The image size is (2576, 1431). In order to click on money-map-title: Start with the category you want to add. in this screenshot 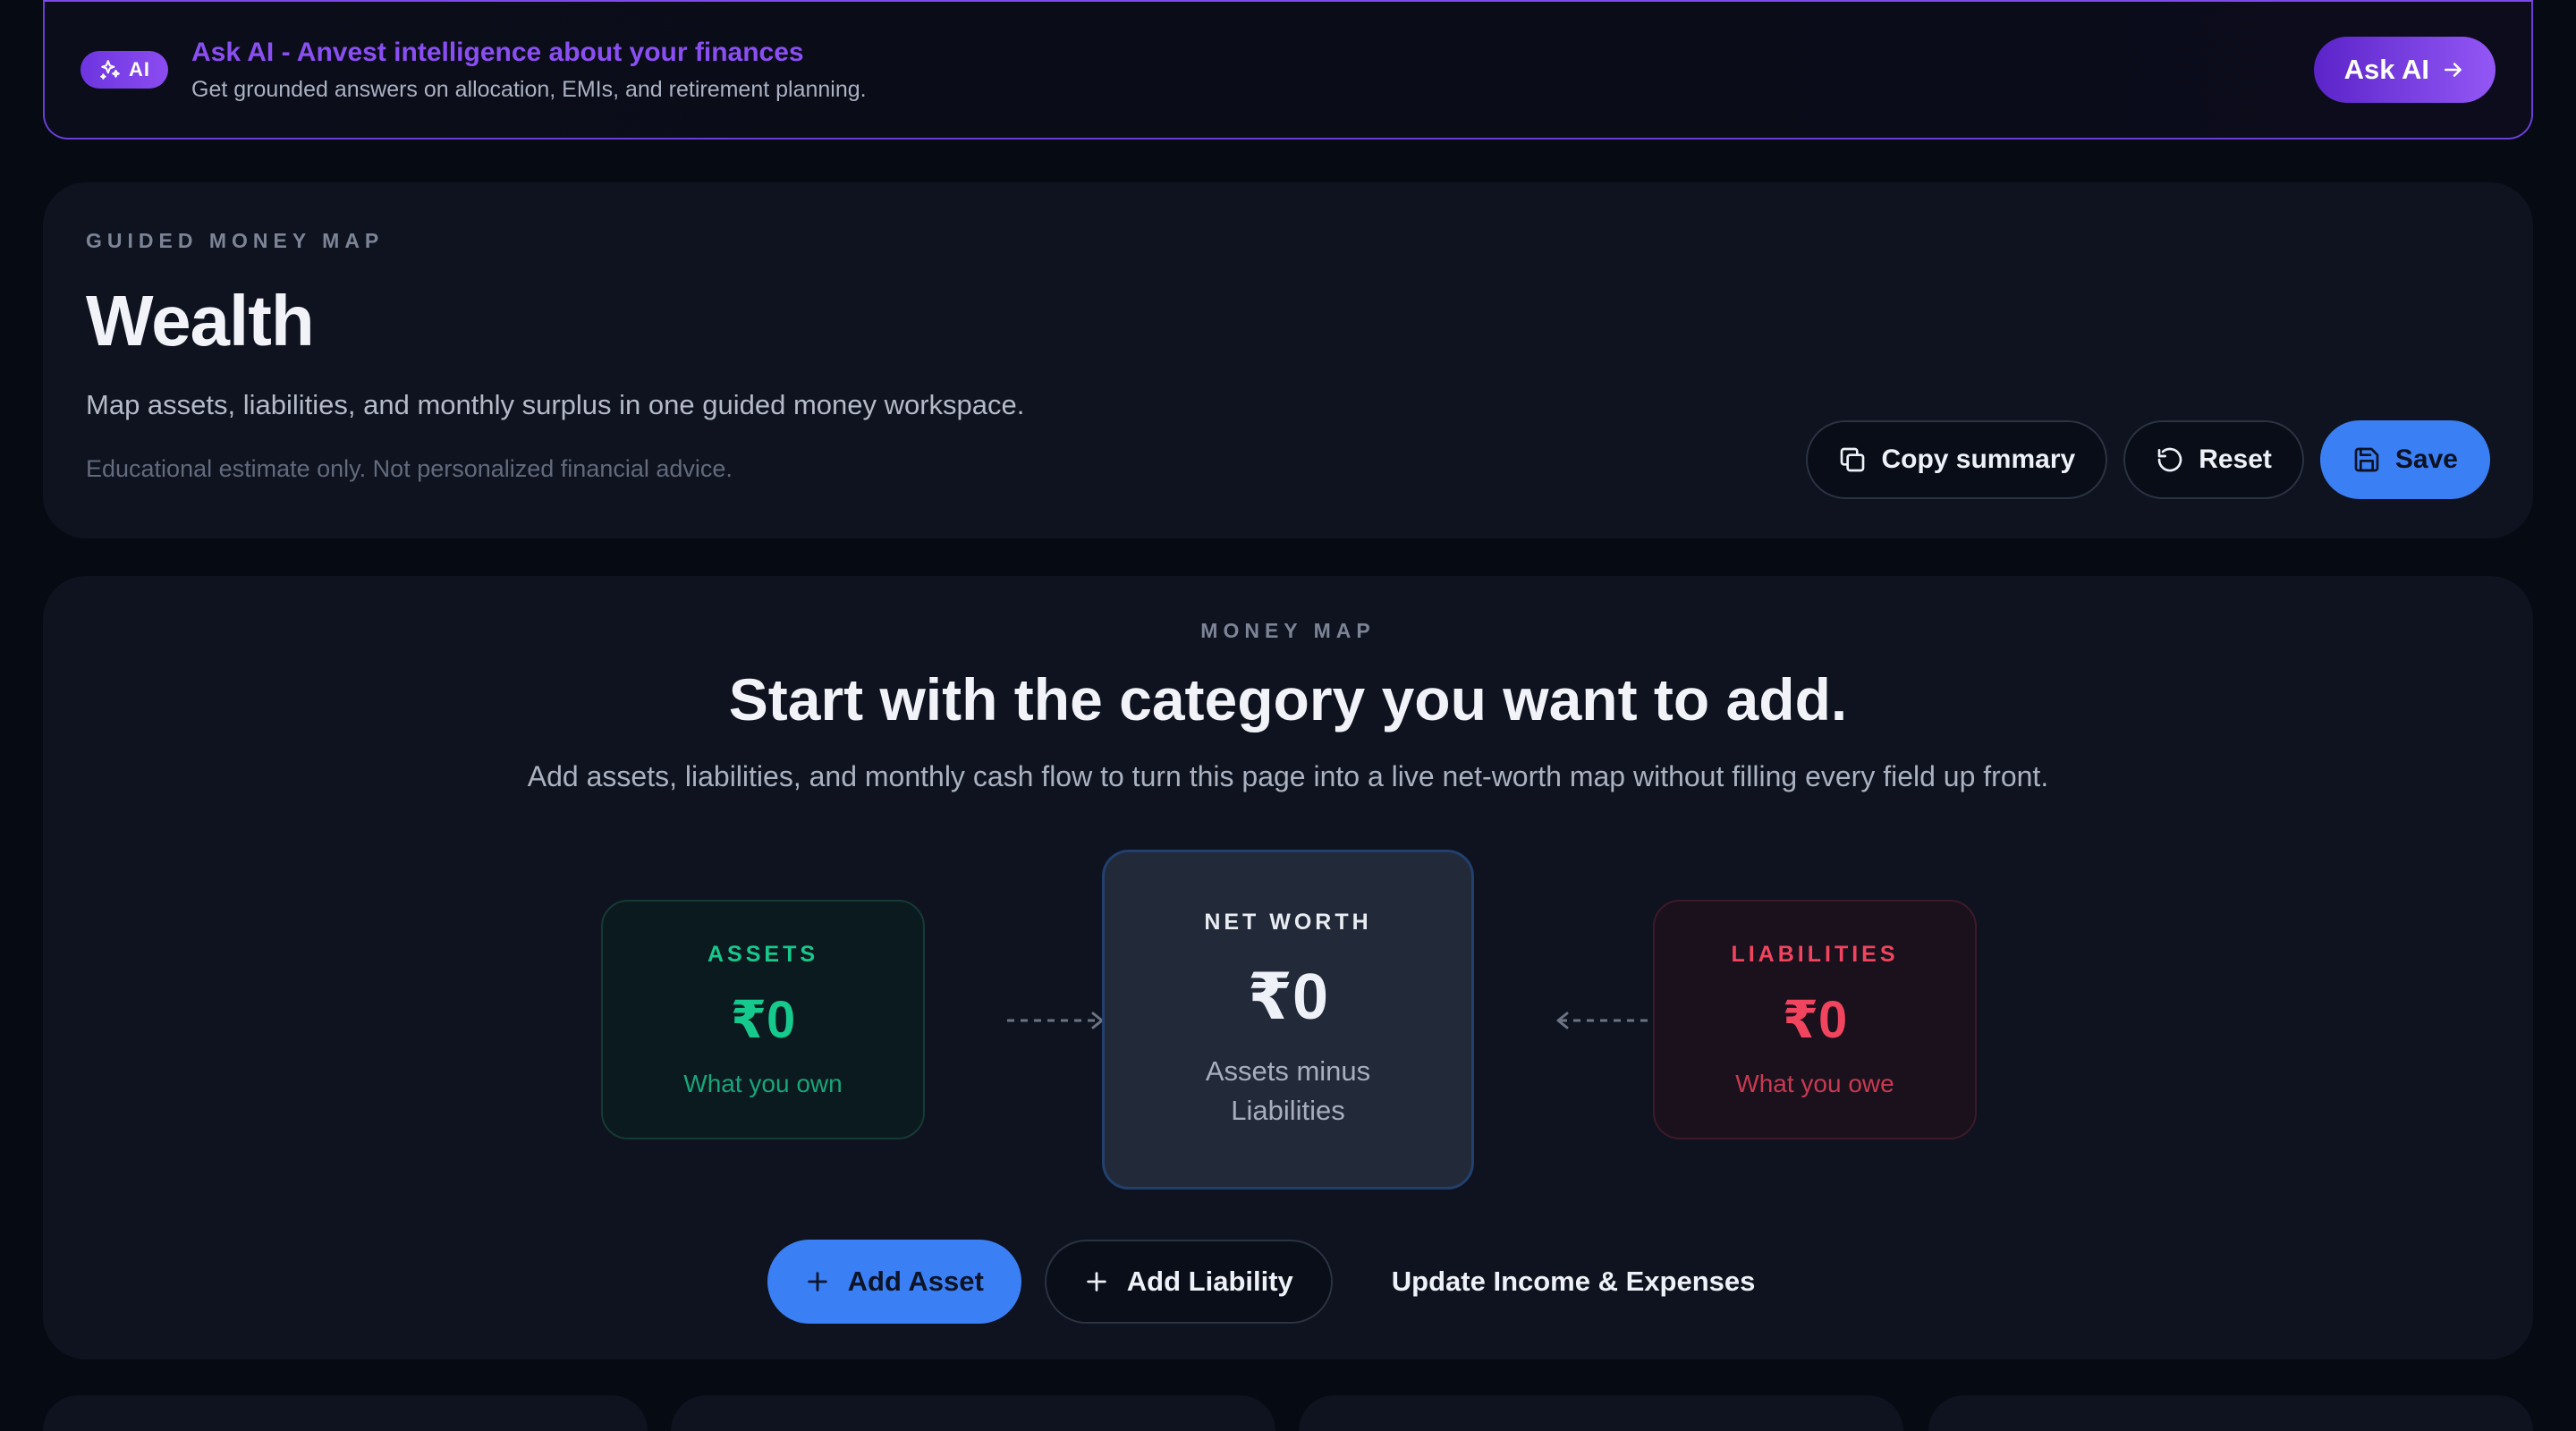, I will do `click(1288, 699)`.